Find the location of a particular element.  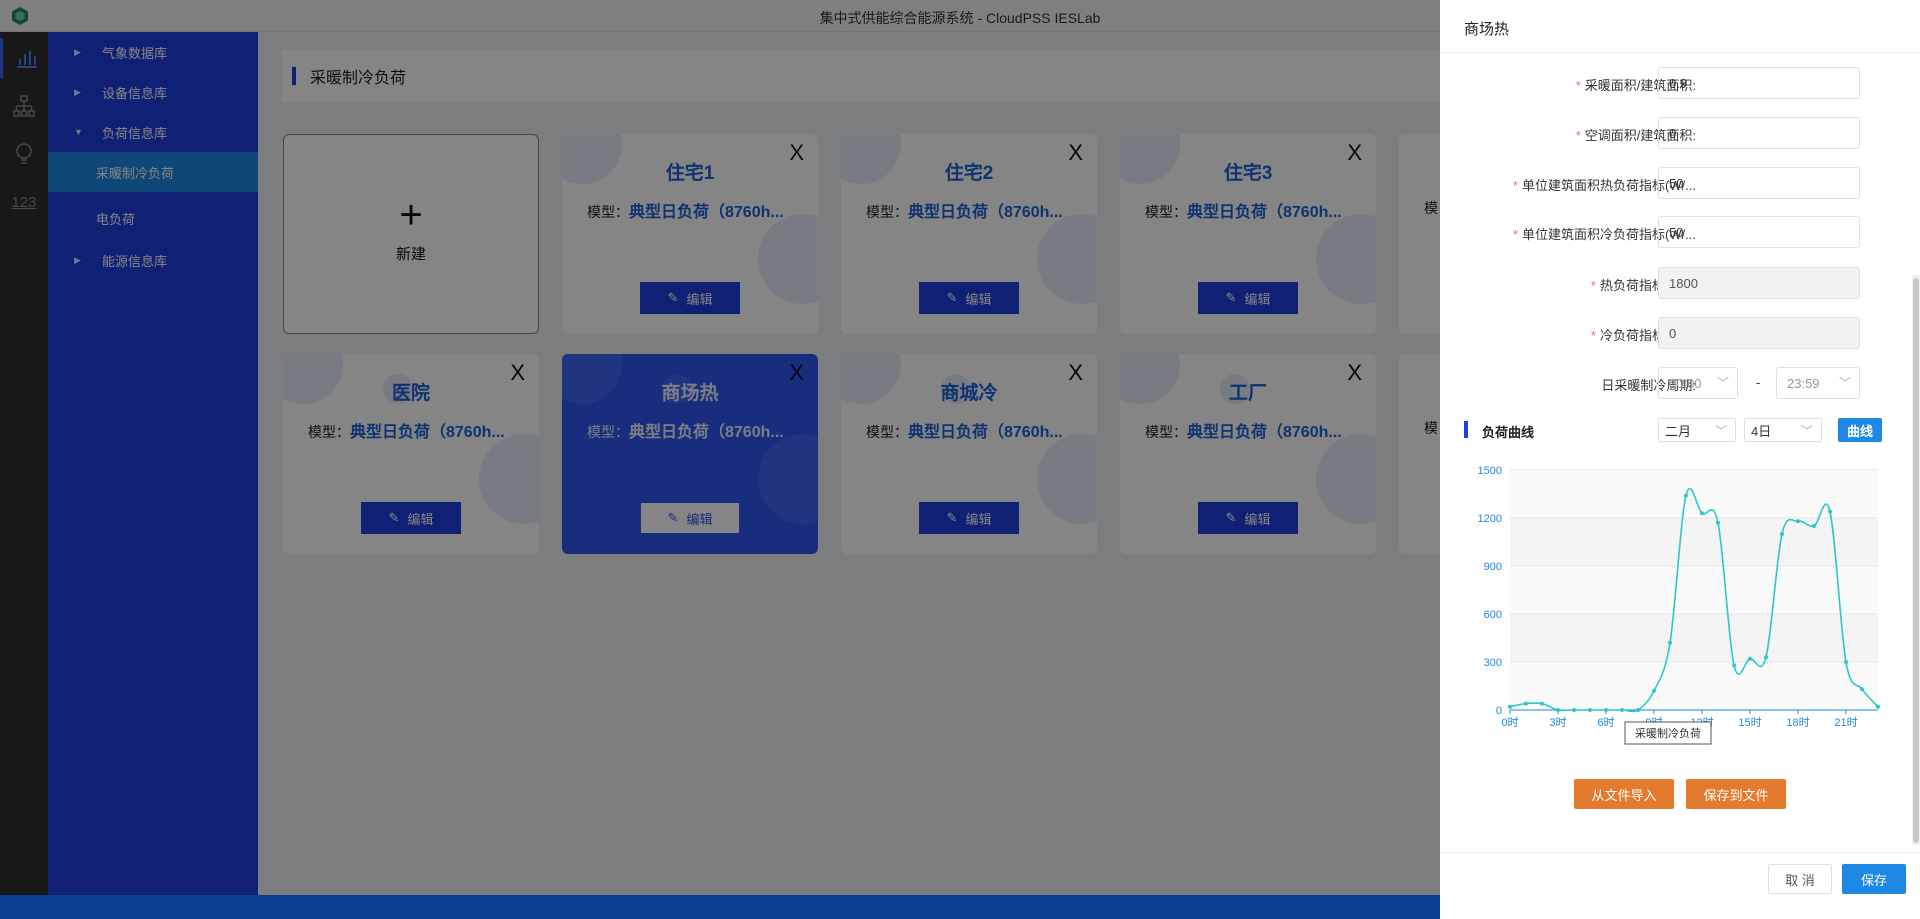

scrollbar-thumb is located at coordinates (1916, 560).